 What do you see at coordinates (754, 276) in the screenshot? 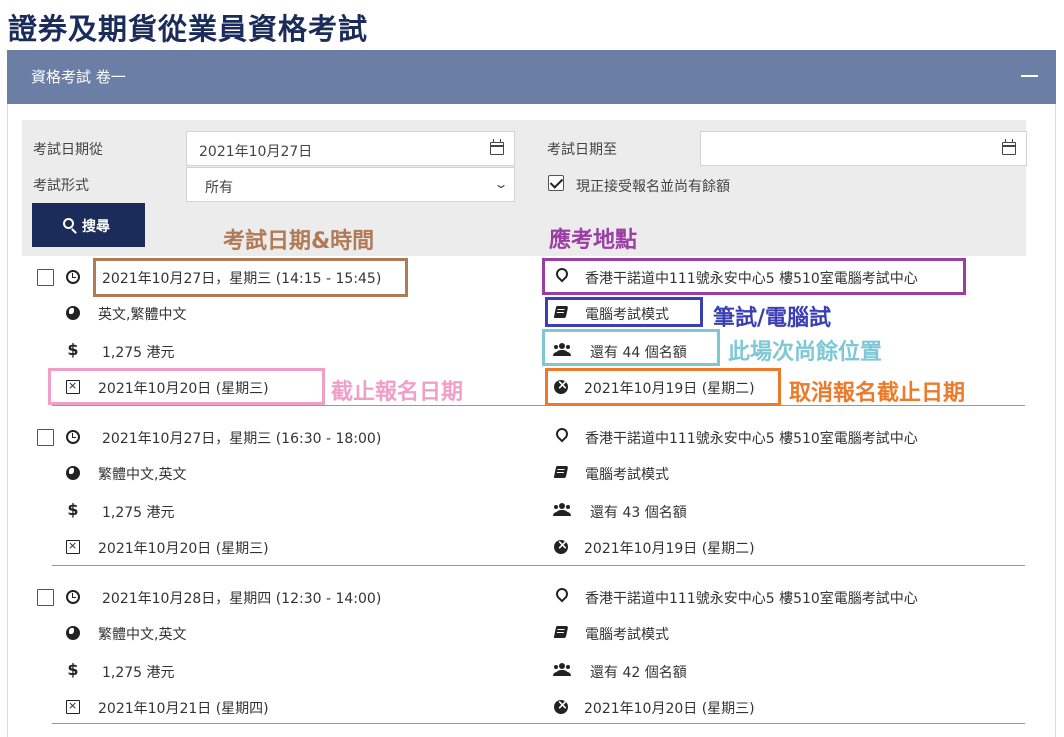
I see `annotation-box-venue` at bounding box center [754, 276].